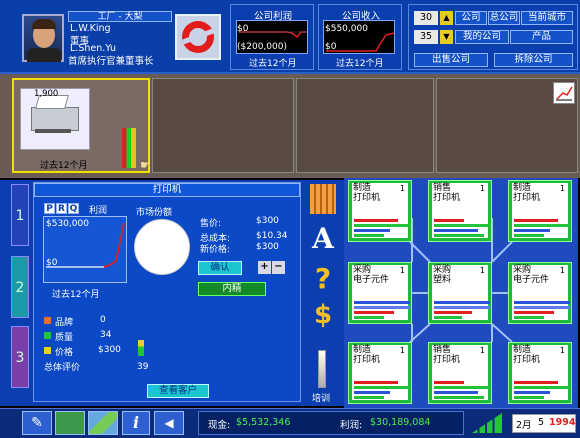 This screenshot has width=580, height=438. What do you see at coordinates (323, 199) in the screenshot?
I see `product-books-icon` at bounding box center [323, 199].